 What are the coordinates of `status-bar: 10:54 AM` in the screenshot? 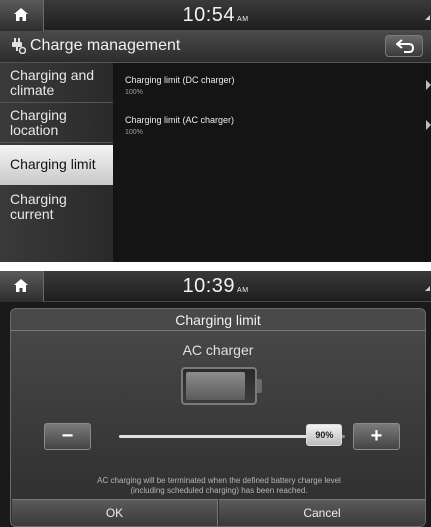 It's located at (215, 15).